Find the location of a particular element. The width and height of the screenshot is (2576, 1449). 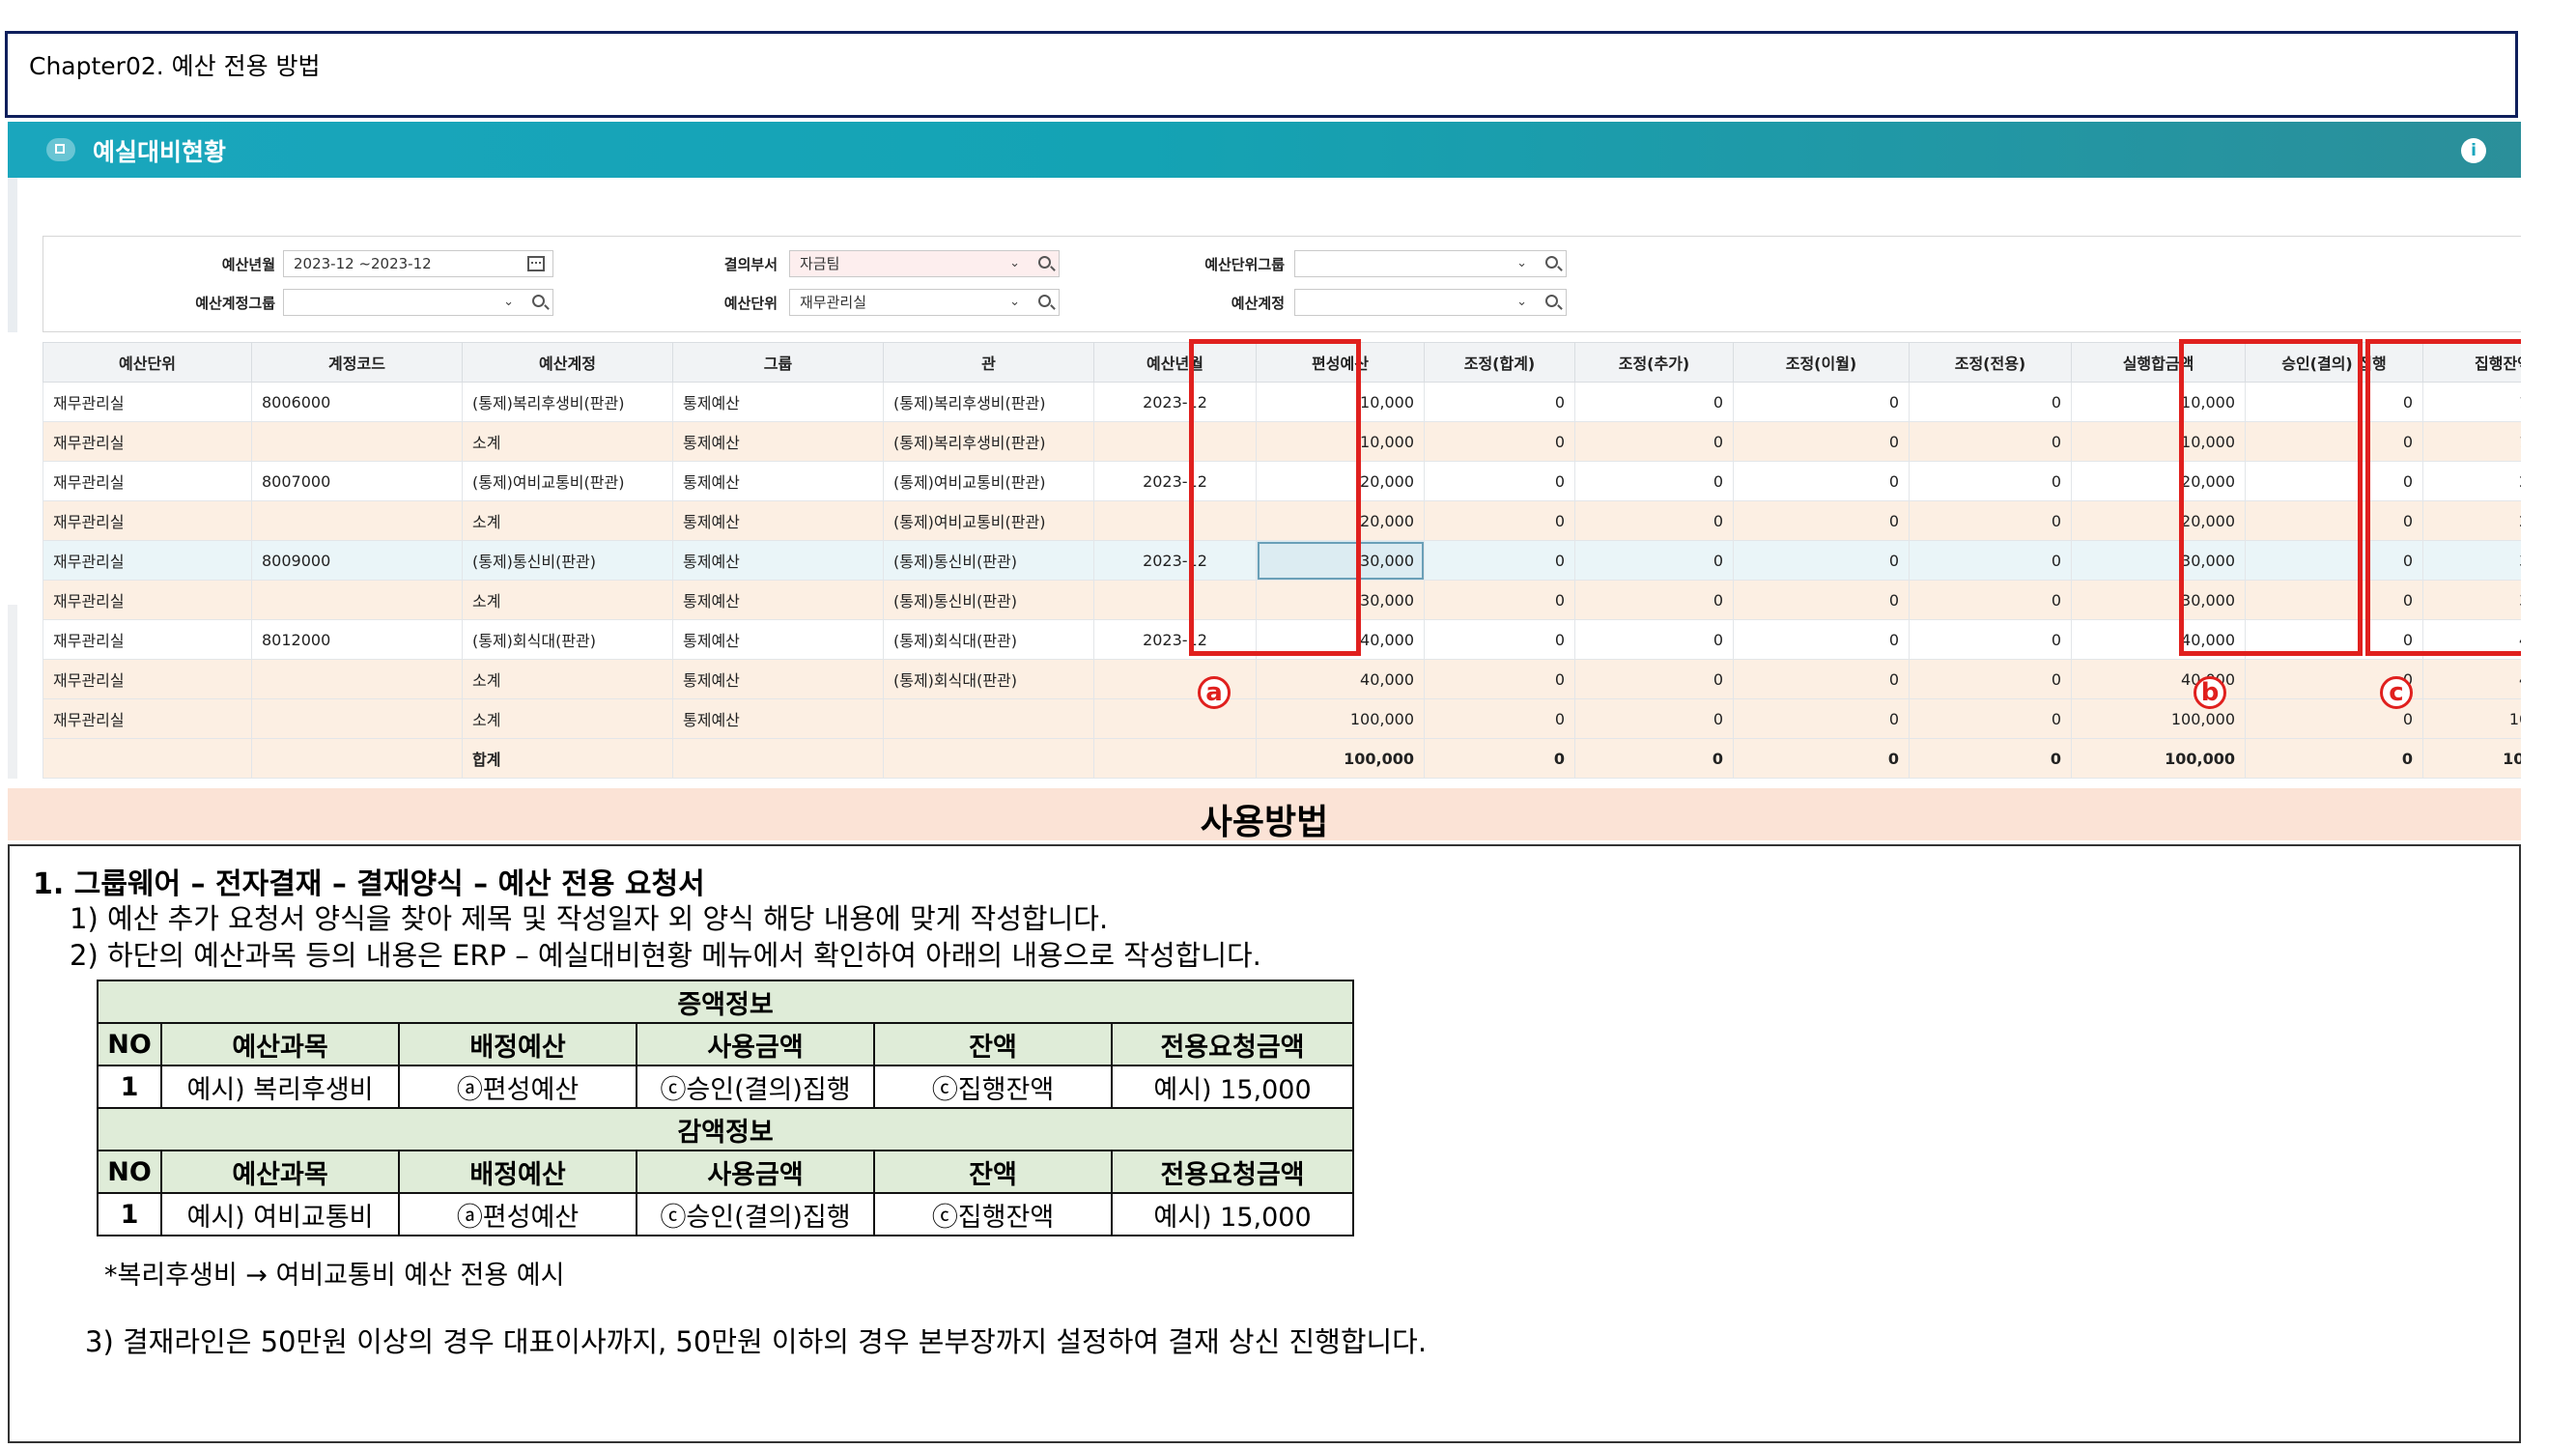

grid-cell-account: (통제)여비교통비(판관) is located at coordinates (567, 481).